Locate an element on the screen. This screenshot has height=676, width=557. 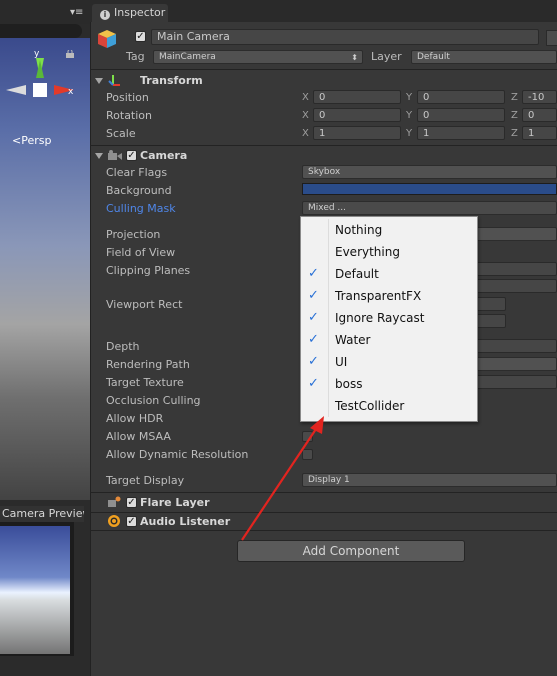
tag-value: MainCamera is located at coordinates (187, 57).